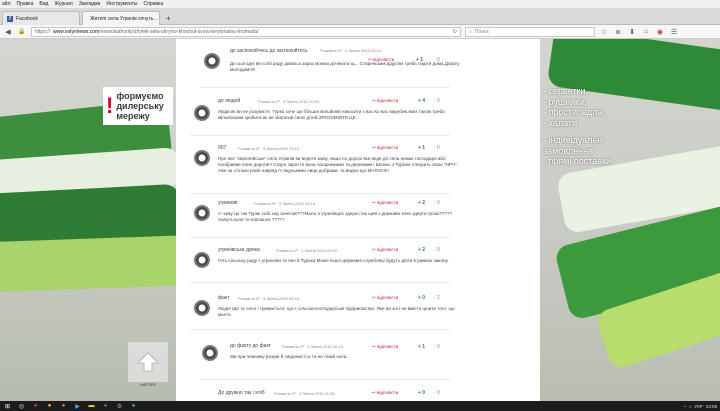  Describe the element at coordinates (121, 18) in the screenshot. I see `tab-volynnews: Жителі села Угринів хочуть… ×` at that location.